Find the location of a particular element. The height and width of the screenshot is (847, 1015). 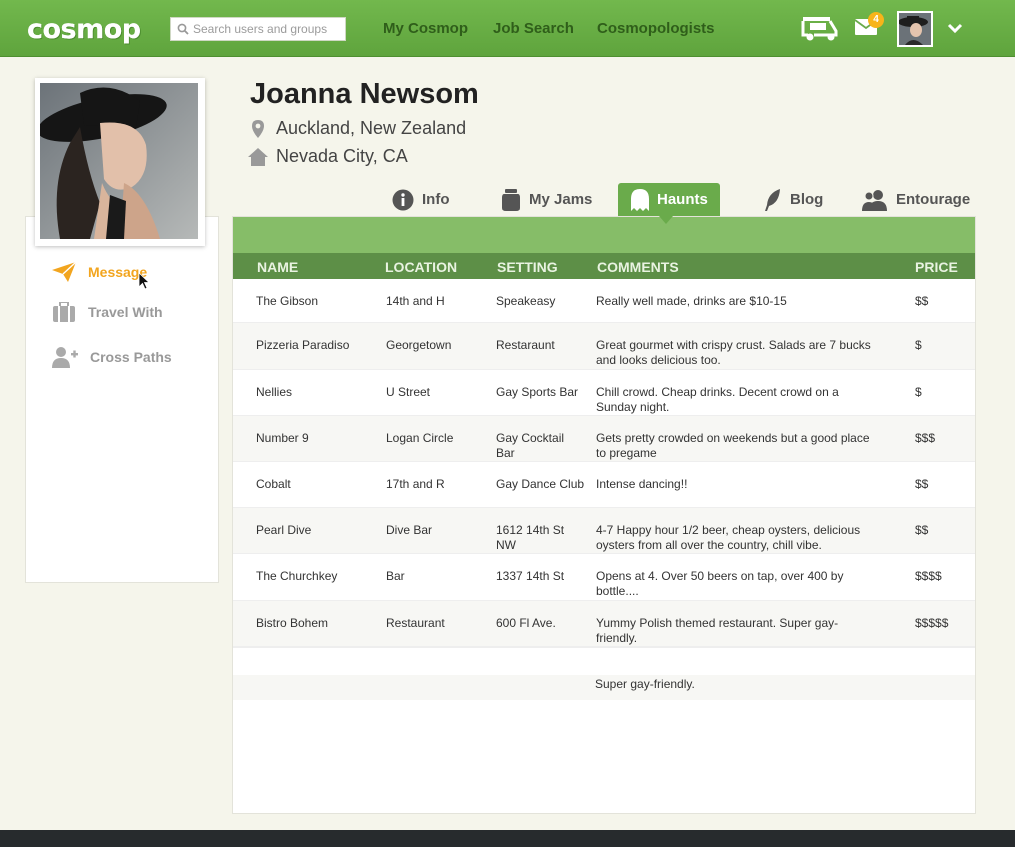

user-avatar is located at coordinates (915, 29).